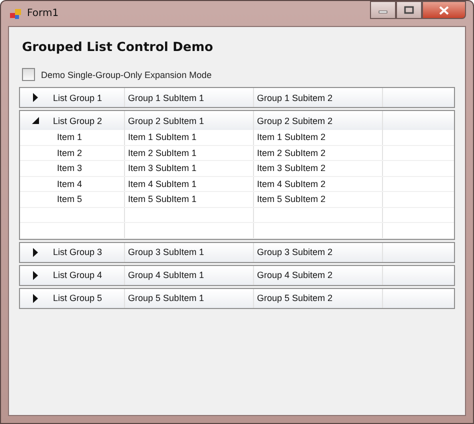  I want to click on item-cell: Item 5 SubItem 1, so click(189, 199).